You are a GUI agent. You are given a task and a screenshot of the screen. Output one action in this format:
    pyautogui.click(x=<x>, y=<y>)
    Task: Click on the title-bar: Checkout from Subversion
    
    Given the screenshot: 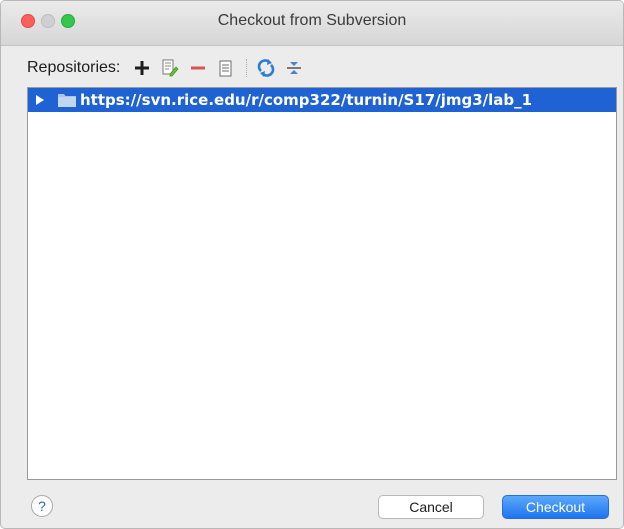 What is the action you would take?
    pyautogui.click(x=312, y=23)
    